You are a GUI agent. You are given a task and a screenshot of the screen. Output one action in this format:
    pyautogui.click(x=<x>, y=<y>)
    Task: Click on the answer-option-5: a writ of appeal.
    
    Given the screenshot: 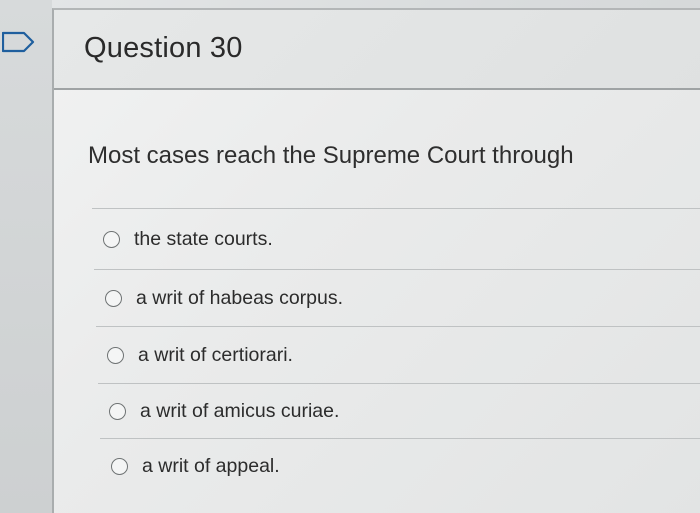 What is the action you would take?
    pyautogui.click(x=400, y=465)
    